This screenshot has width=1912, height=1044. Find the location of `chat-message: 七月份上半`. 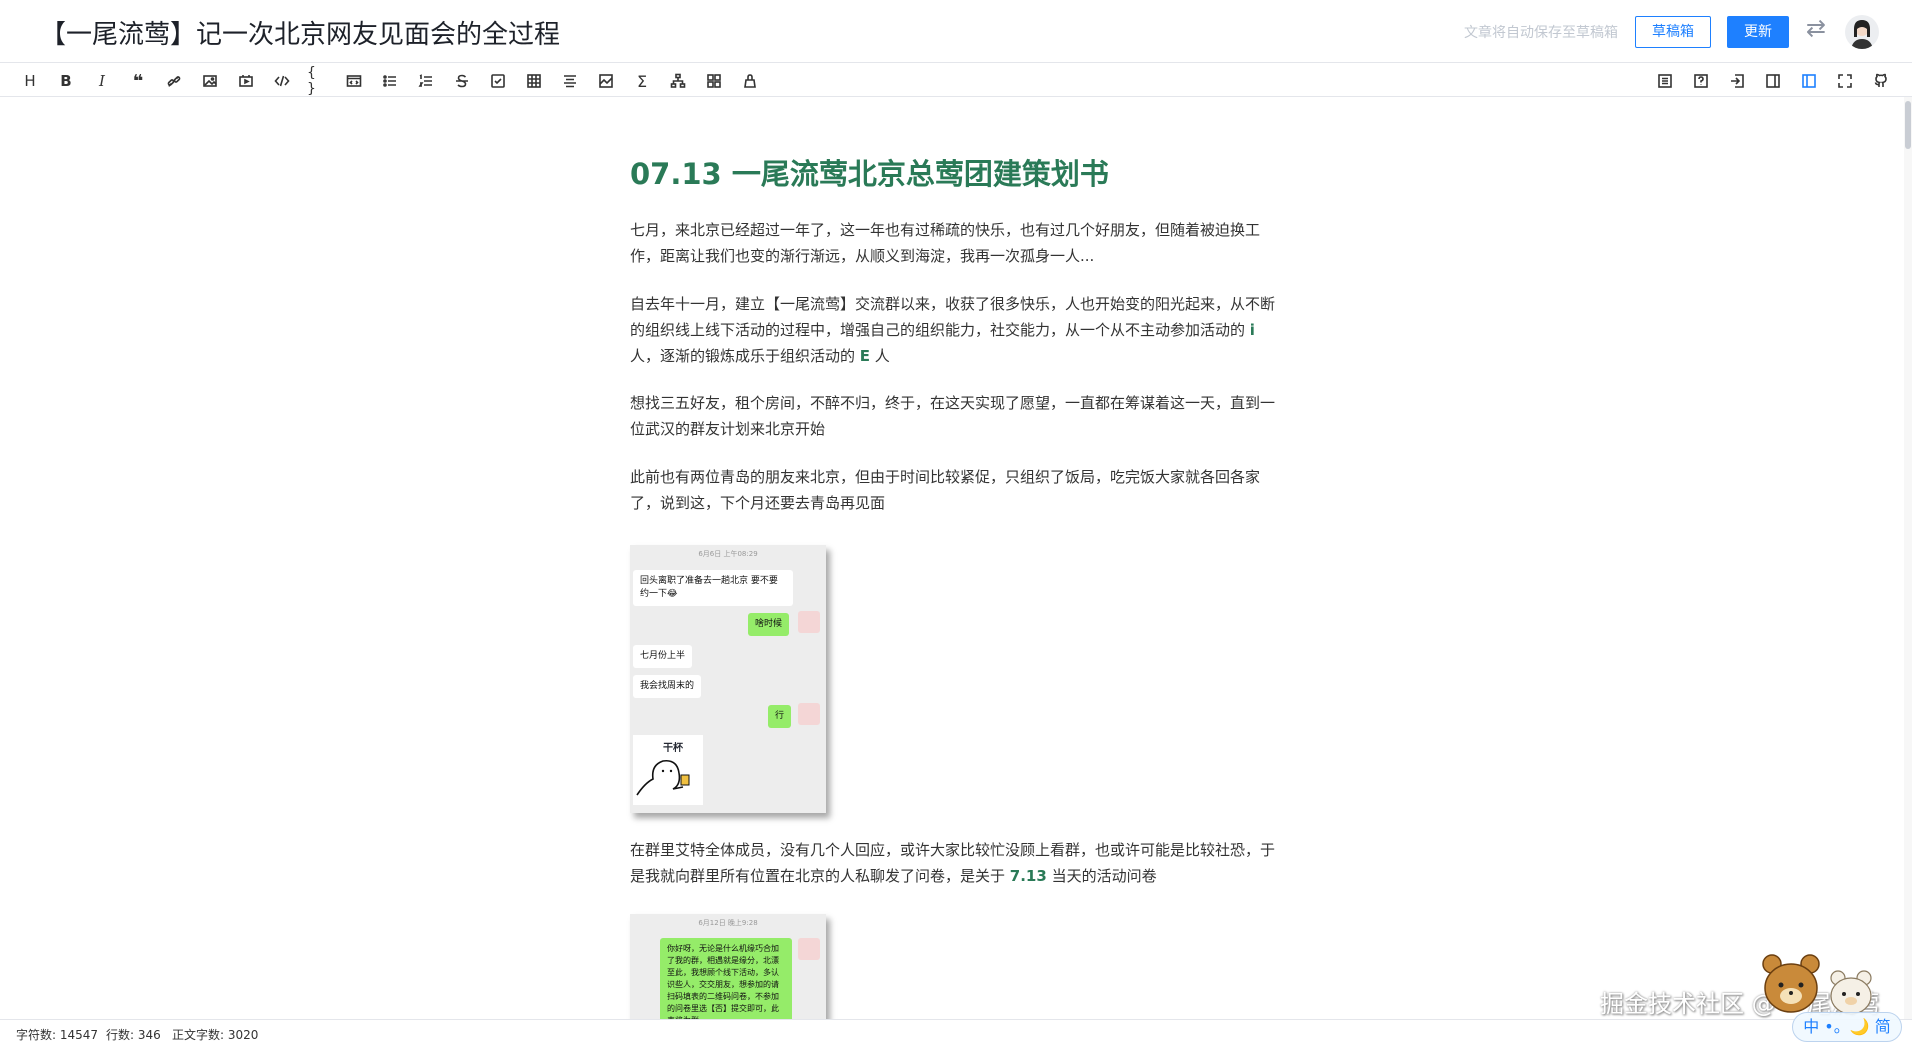

chat-message: 七月份上半 is located at coordinates (663, 656).